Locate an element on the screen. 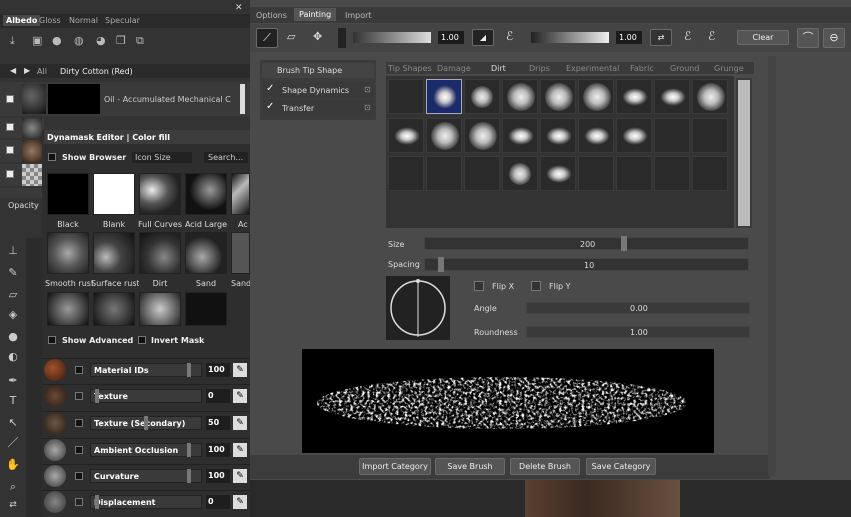  category-tab: Drips is located at coordinates (539, 68).